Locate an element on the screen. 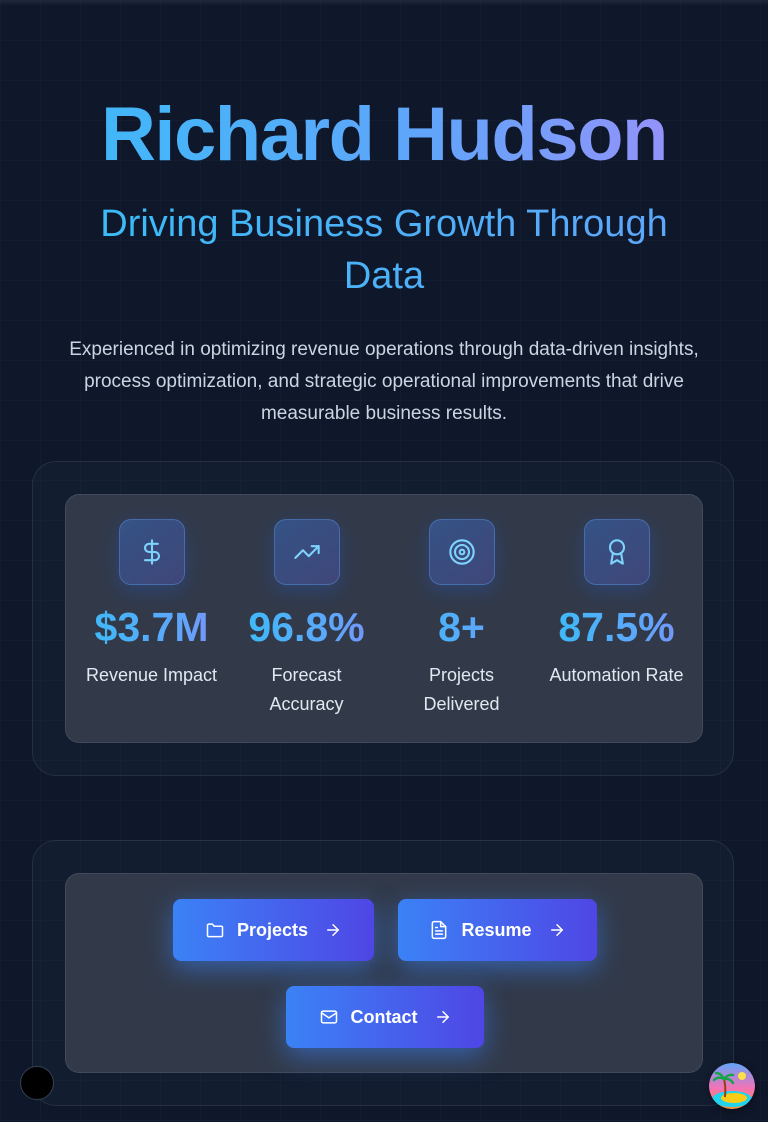 This screenshot has width=768, height=1122. trending-up-icon is located at coordinates (306, 552).